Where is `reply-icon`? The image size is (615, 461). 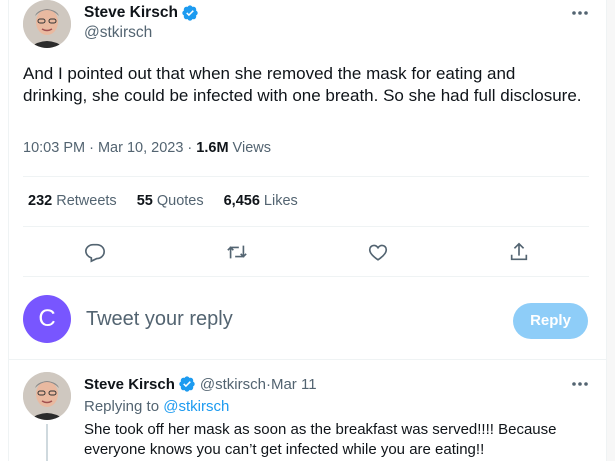
reply-icon is located at coordinates (95, 252).